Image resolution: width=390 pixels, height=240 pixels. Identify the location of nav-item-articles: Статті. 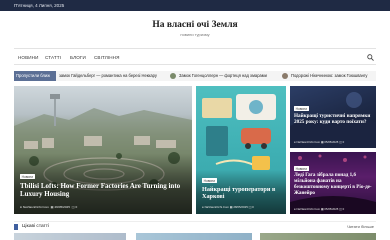
(53, 57).